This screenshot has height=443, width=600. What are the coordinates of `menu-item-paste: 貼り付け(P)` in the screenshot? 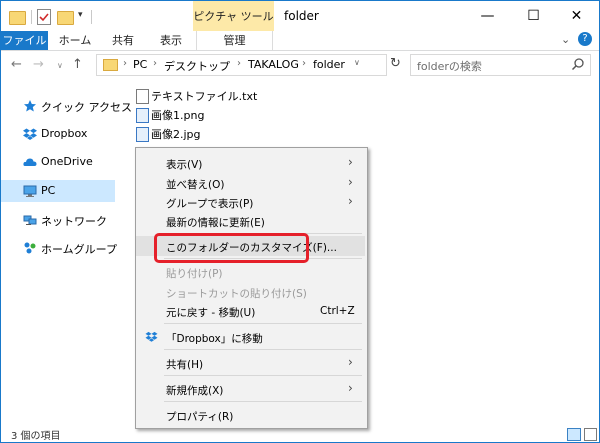 It's located at (250, 272).